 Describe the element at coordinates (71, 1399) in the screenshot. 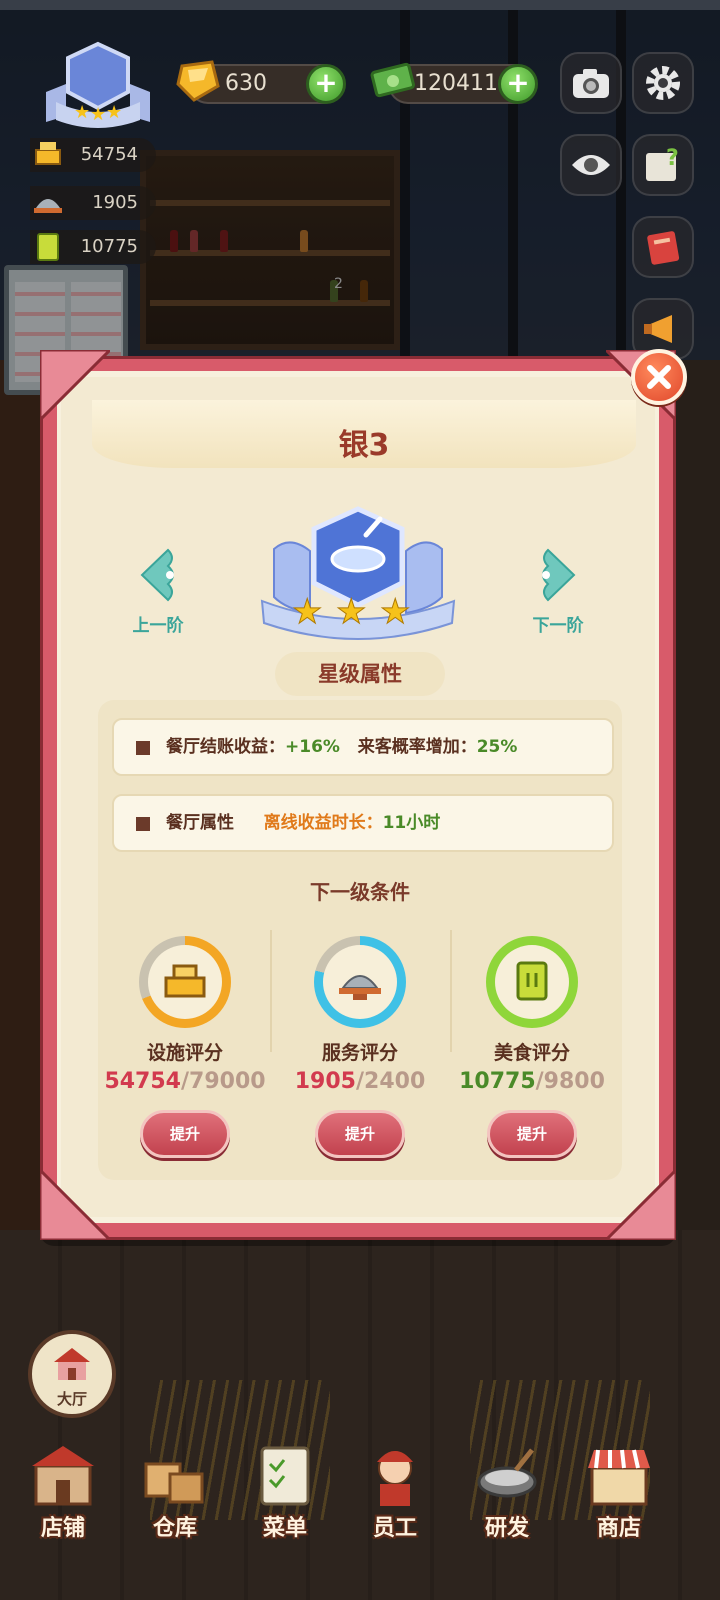

I see `hall-label: 大厅` at that location.